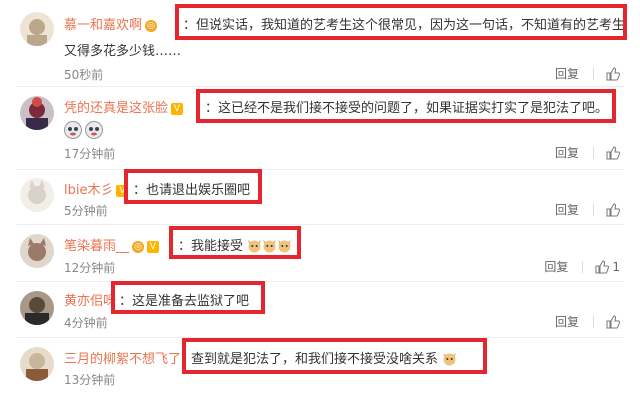 The image size is (640, 400). I want to click on like-count: 1, so click(616, 266).